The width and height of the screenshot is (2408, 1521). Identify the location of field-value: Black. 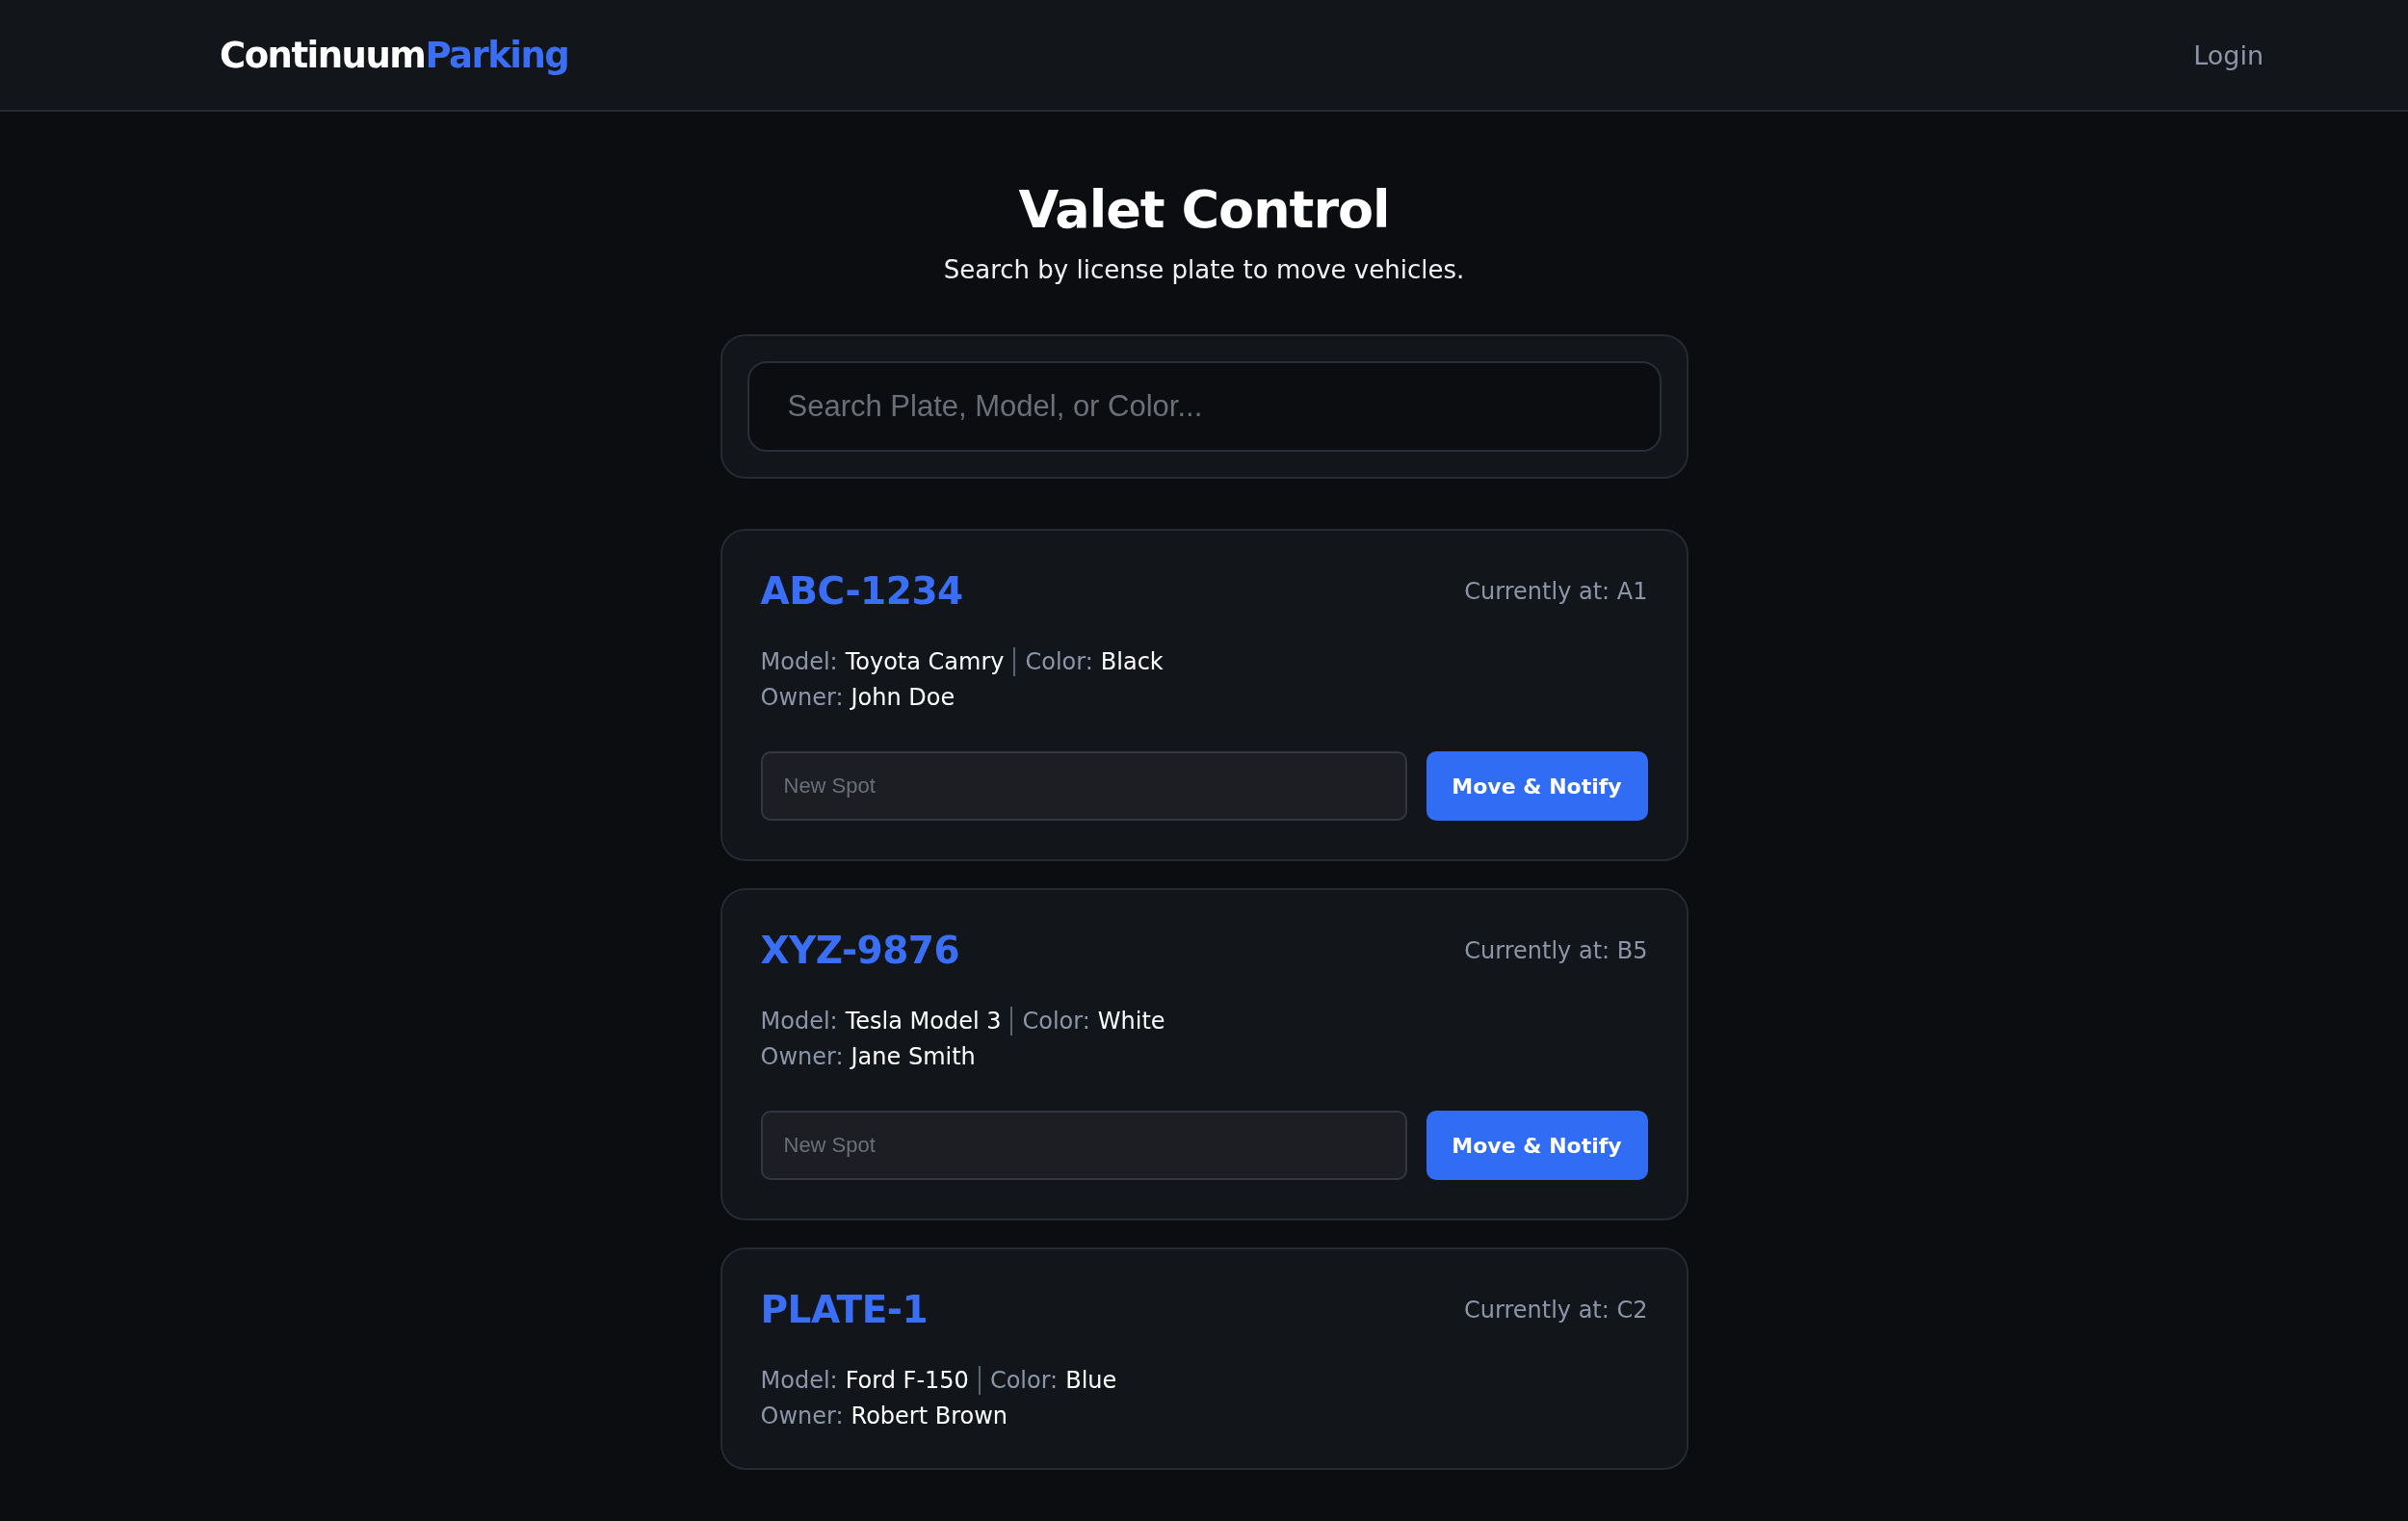
(1132, 661).